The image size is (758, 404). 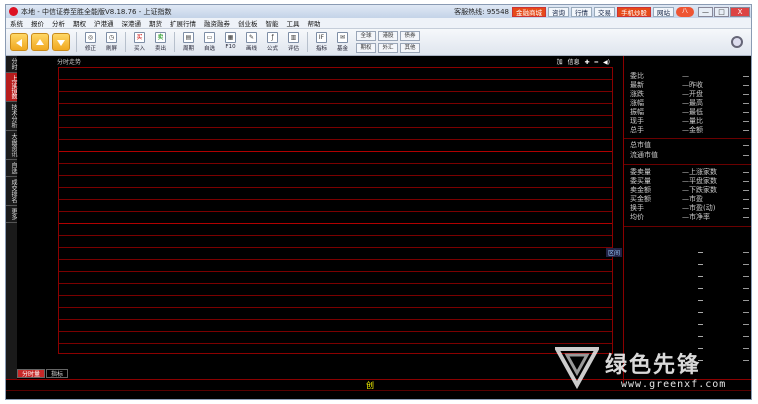 I want to click on side-tab-technical: 技术分析, so click(x=11, y=116).